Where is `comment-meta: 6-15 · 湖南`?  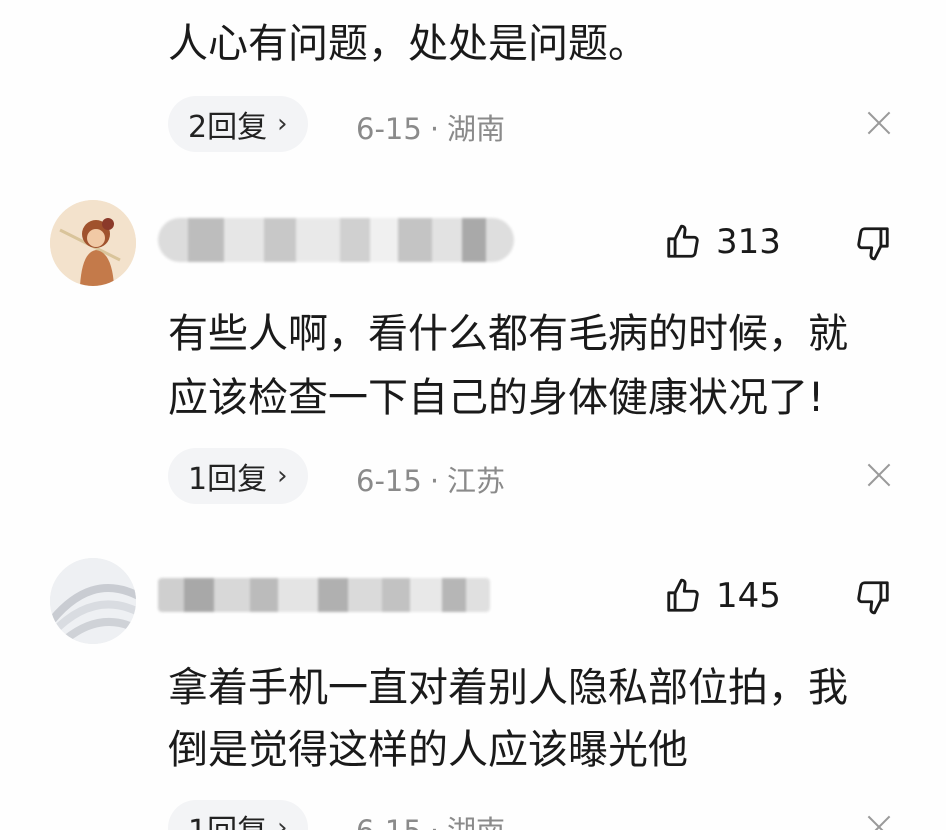
comment-meta: 6-15 · 湖南 is located at coordinates (430, 819).